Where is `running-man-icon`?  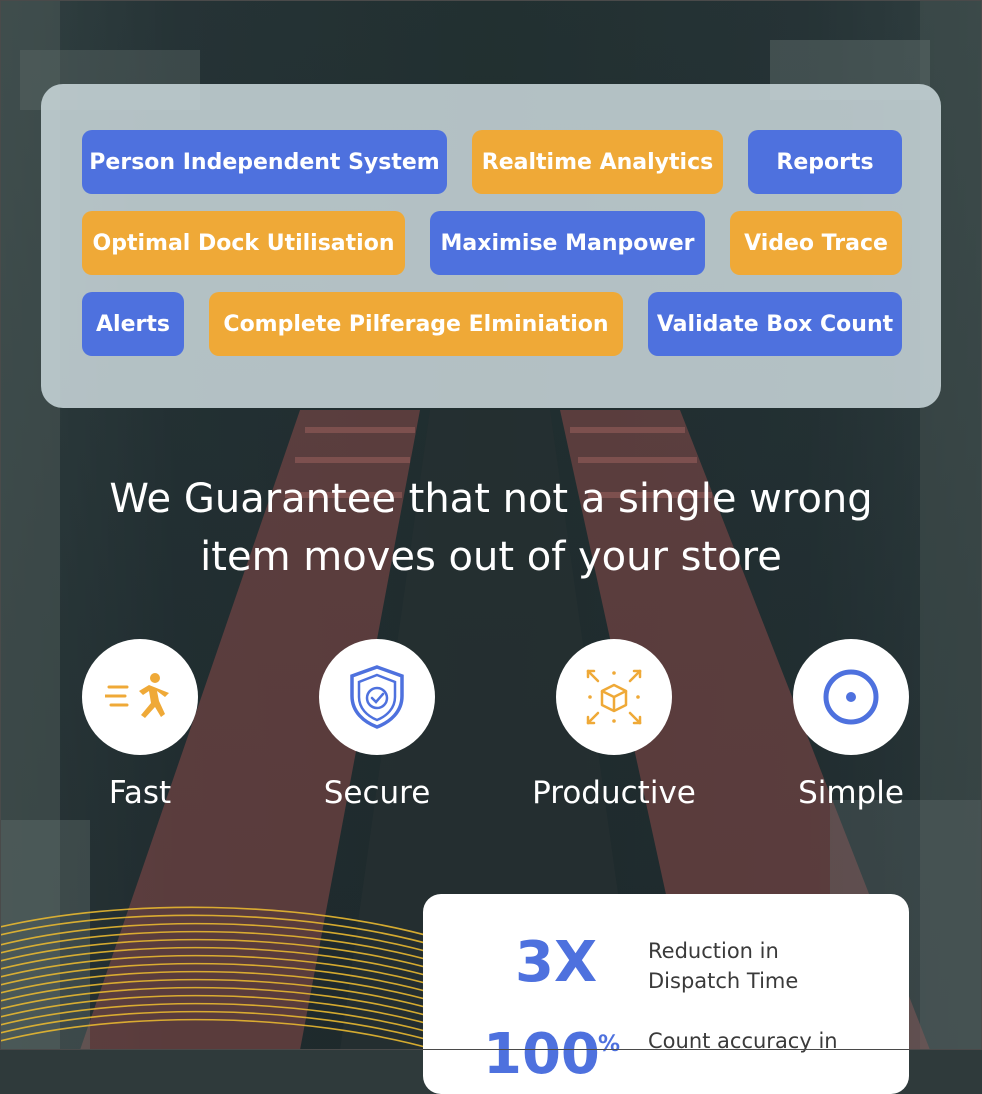
running-man-icon is located at coordinates (137, 695).